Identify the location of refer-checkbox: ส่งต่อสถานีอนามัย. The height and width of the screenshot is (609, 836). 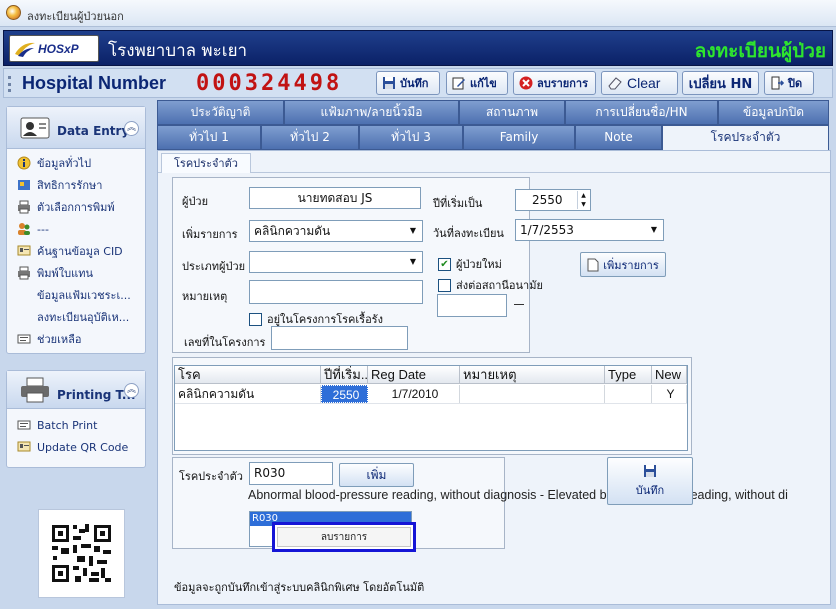
(490, 285).